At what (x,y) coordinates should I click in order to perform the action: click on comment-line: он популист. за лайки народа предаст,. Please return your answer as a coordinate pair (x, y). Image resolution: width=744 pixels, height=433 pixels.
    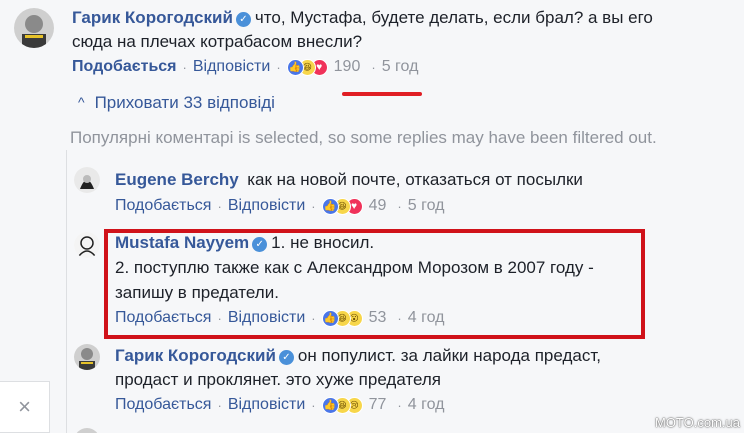
    Looking at the image, I should click on (449, 355).